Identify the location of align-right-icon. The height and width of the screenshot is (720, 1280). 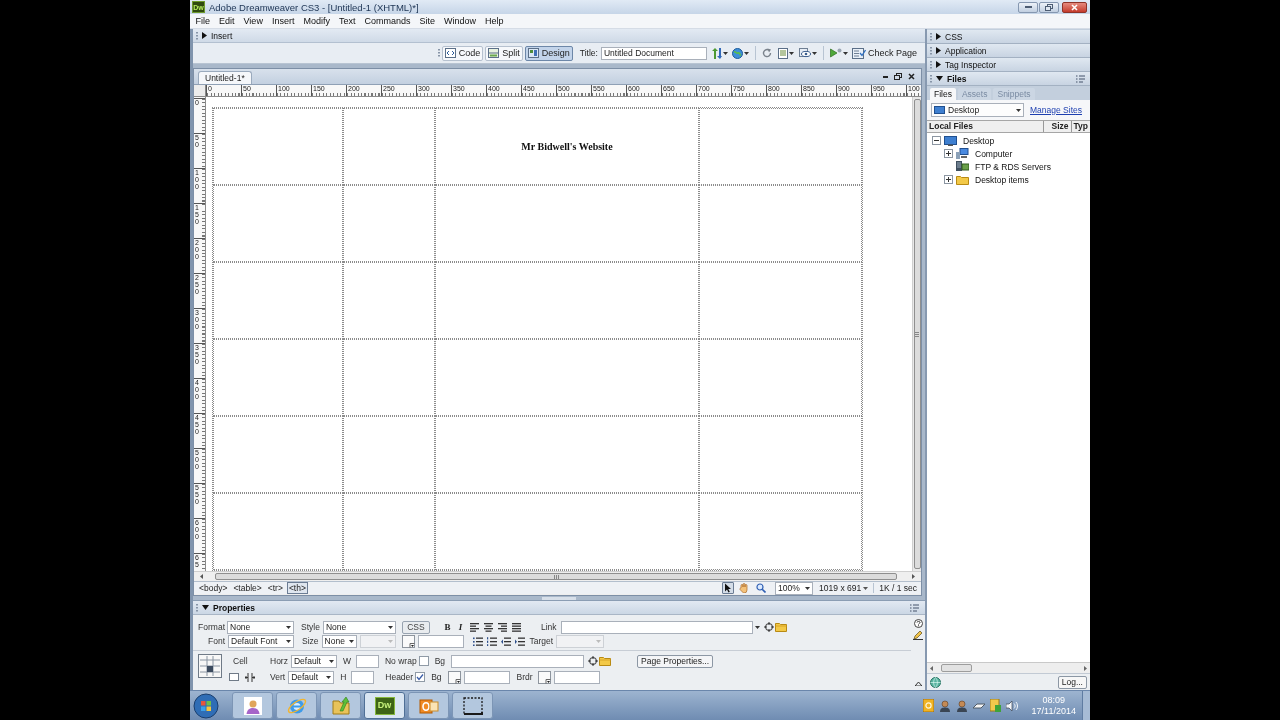
(502, 627).